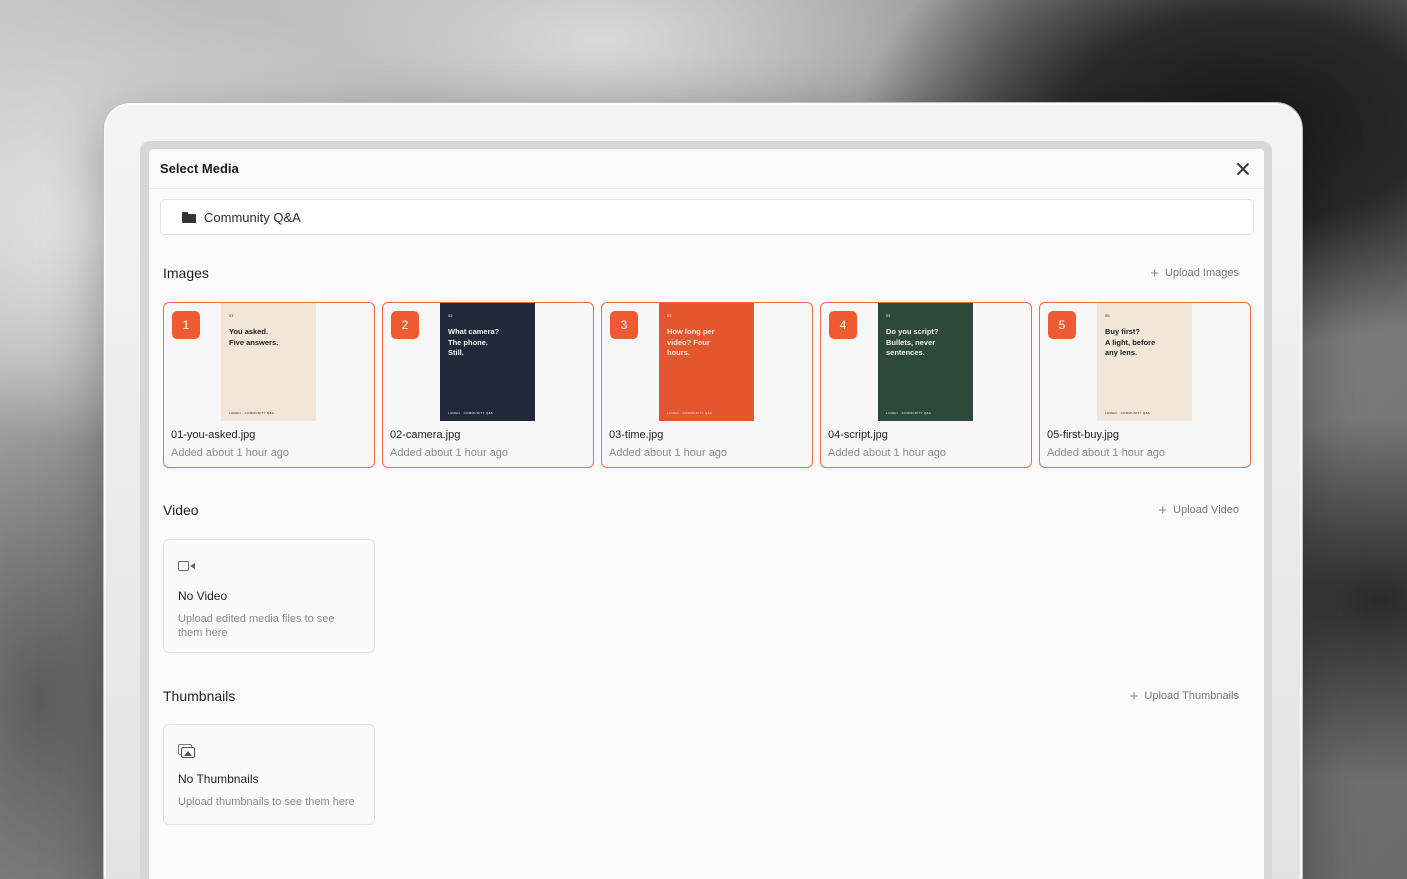  What do you see at coordinates (1243, 169) in the screenshot?
I see `close-icon` at bounding box center [1243, 169].